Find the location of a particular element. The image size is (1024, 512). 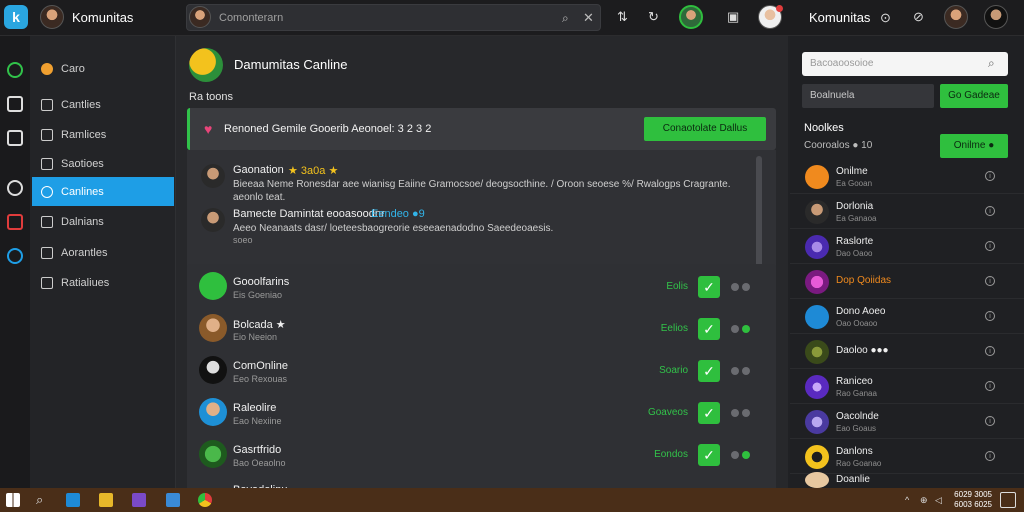

app-icon is located at coordinates (139, 500).